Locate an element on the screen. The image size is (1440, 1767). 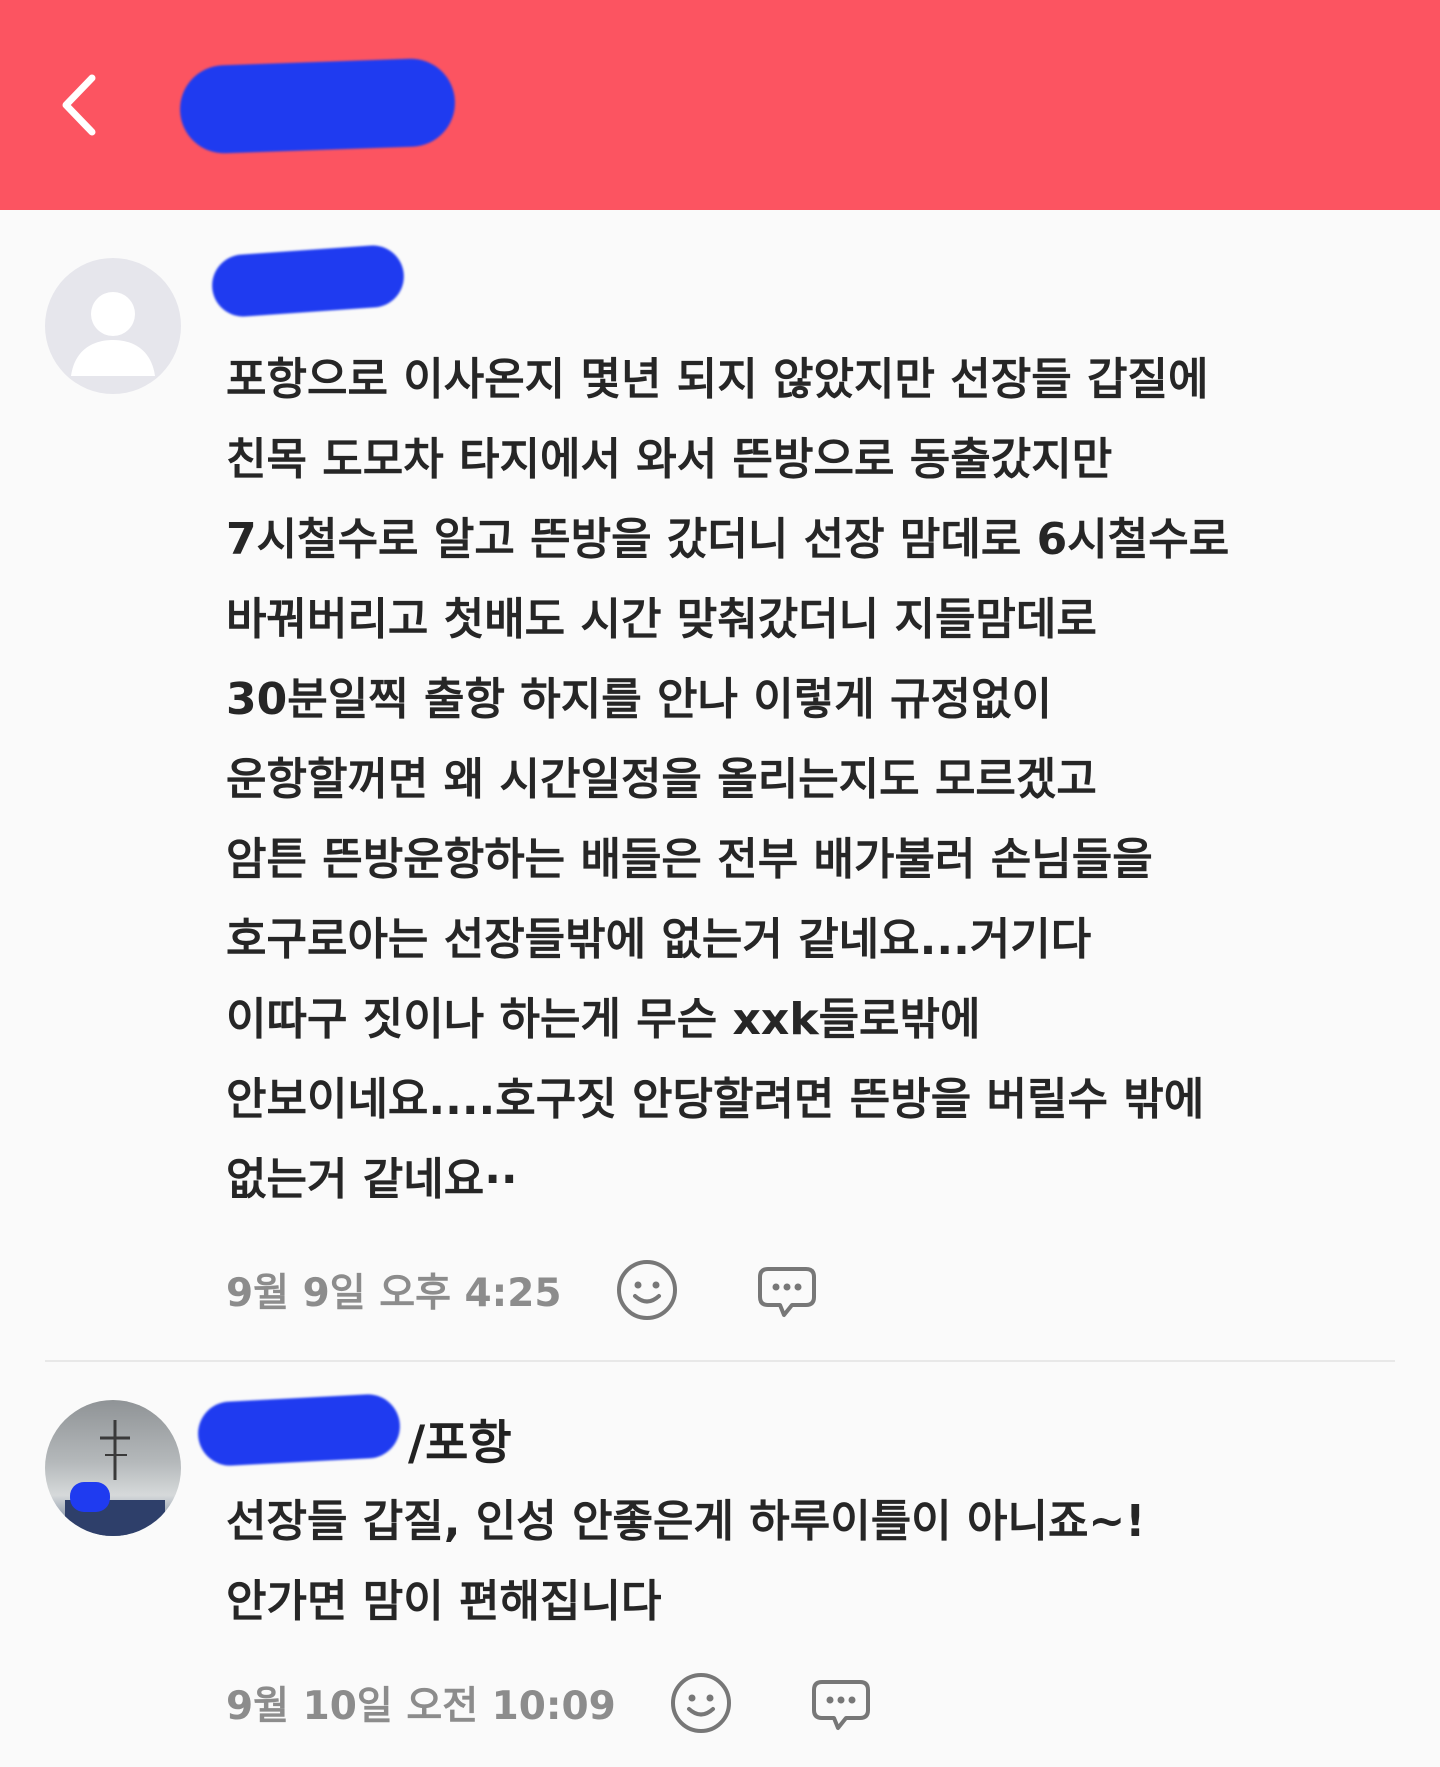
comment-meta: 9월 9일 오후 4:25 is located at coordinates (523, 1290).